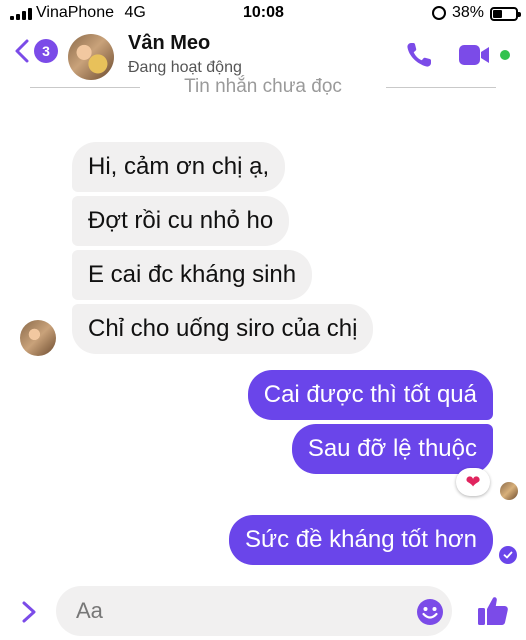 This screenshot has width=526, height=640. I want to click on presence-status: Đang hoạt động, so click(185, 67).